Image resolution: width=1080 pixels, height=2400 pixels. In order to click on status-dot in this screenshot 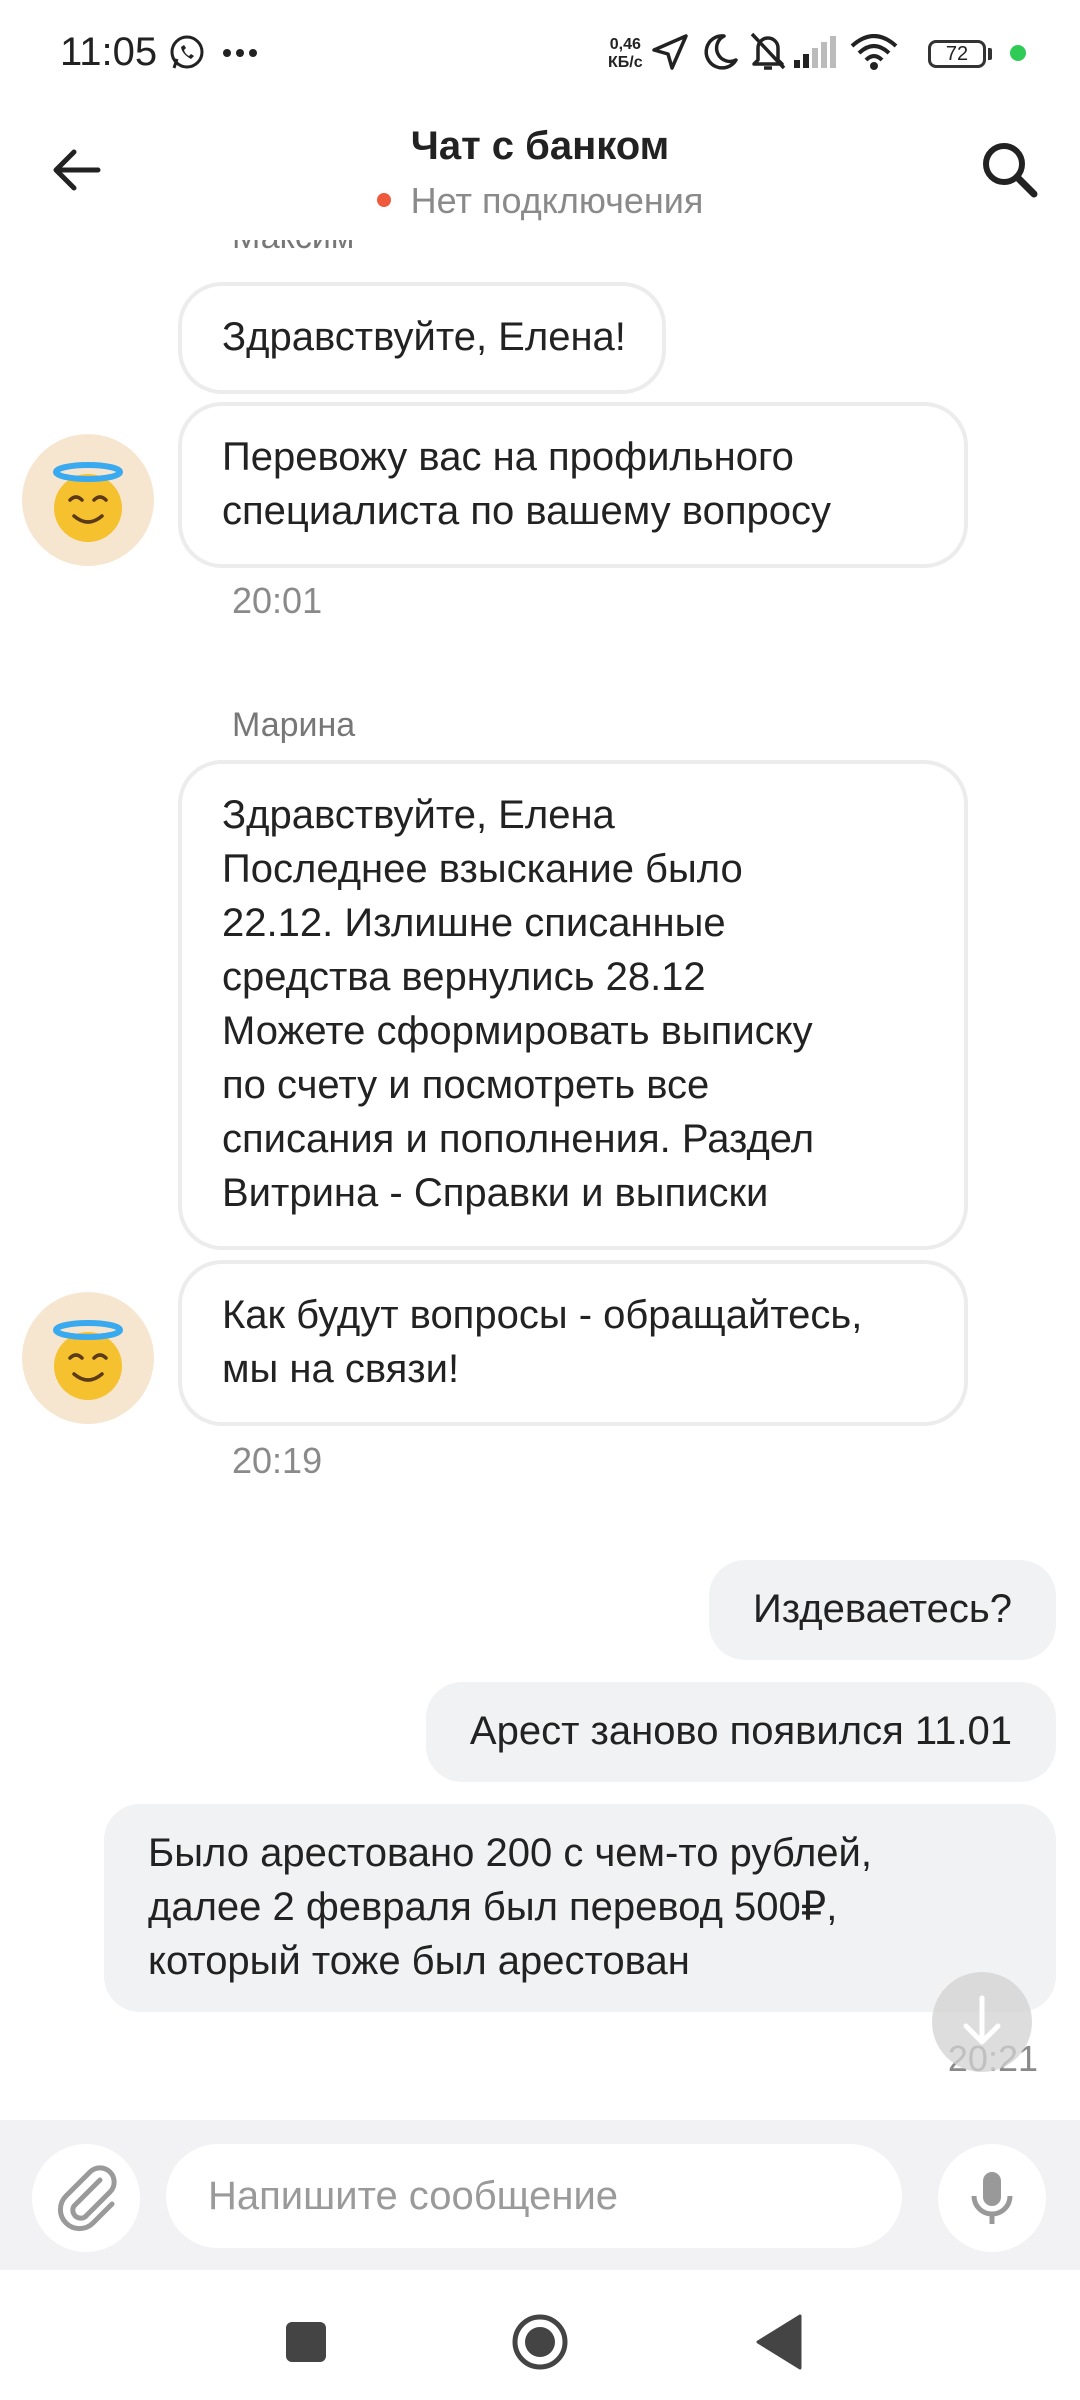, I will do `click(383, 200)`.